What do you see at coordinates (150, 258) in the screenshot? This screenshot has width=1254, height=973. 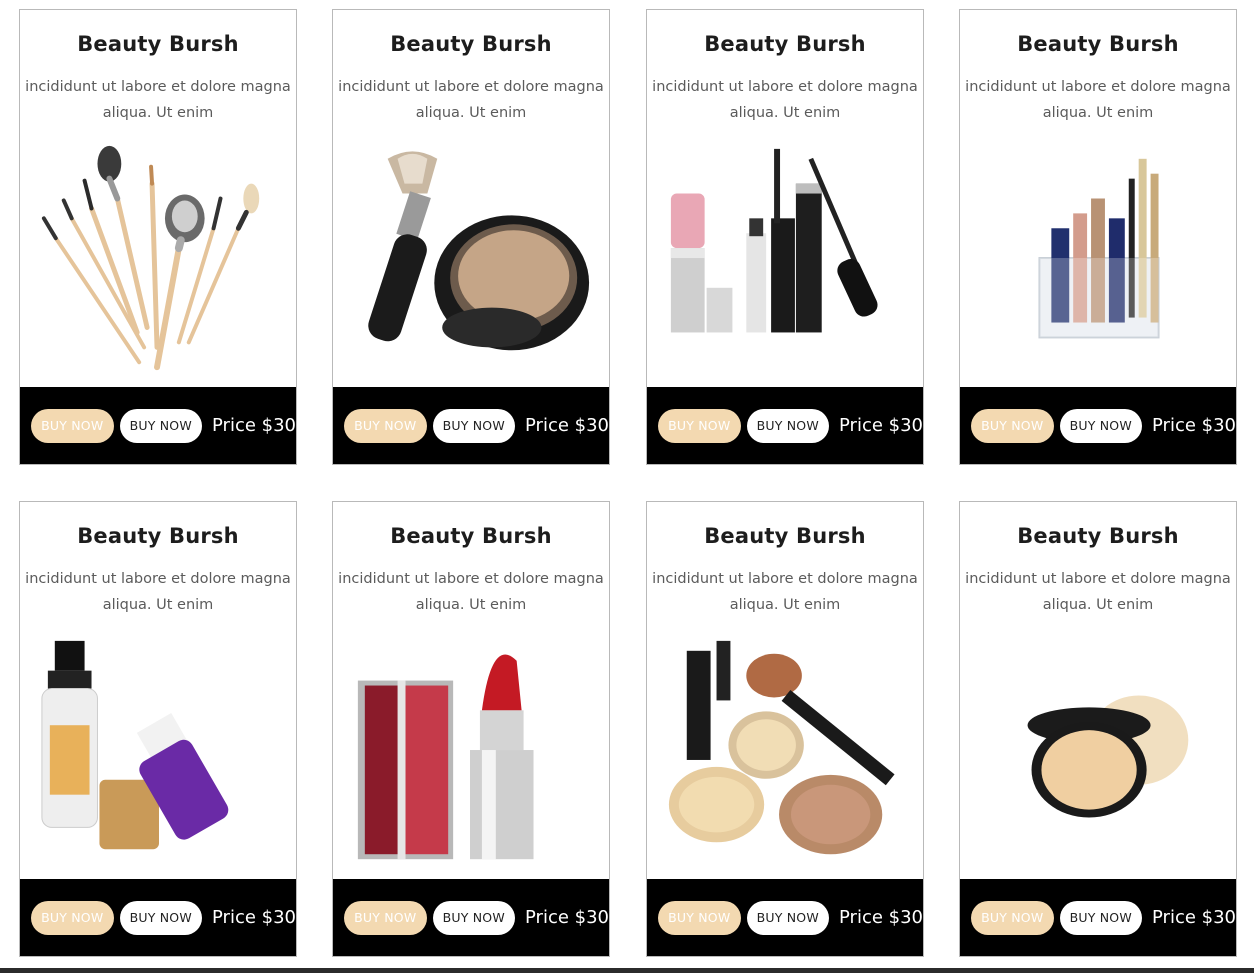 I see `brush-set-illustration` at bounding box center [150, 258].